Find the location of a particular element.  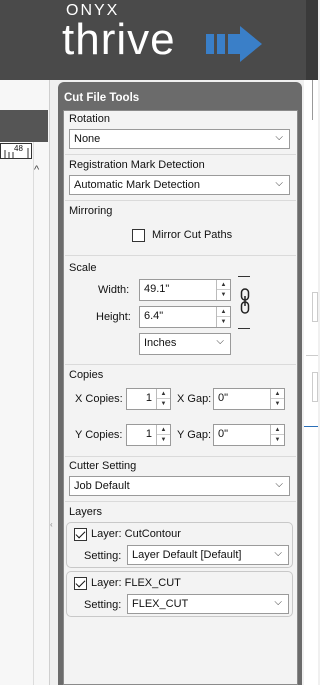

registration-select: Automatic Mark Detection ⌵ is located at coordinates (179, 185).